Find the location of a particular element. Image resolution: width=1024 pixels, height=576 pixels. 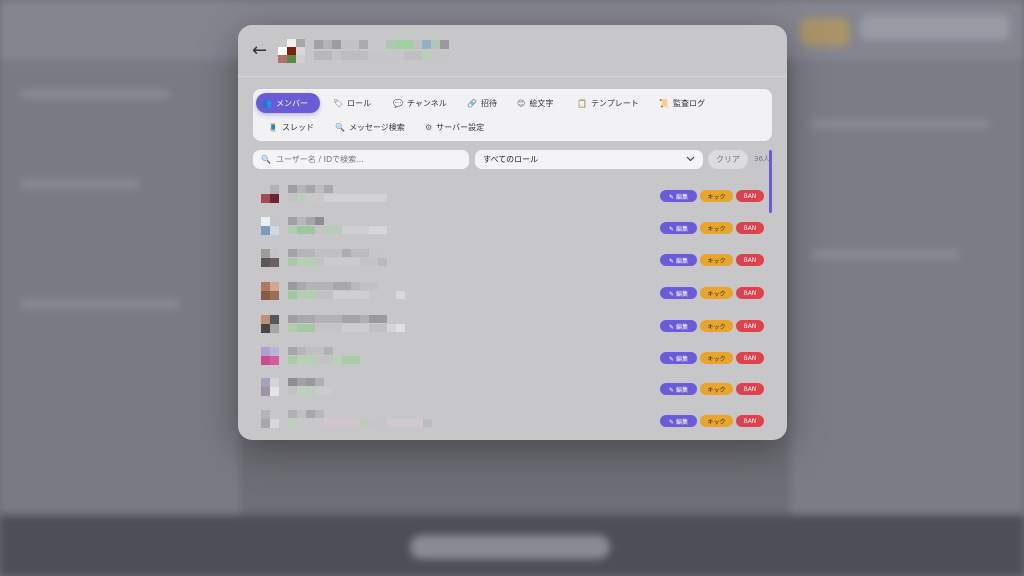

tab-label: テンプレート is located at coordinates (614, 103).